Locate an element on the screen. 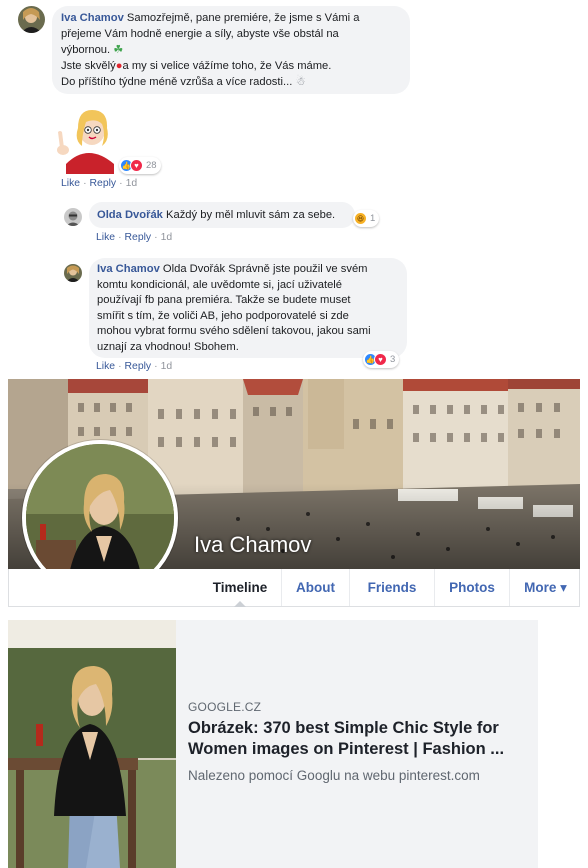 The height and width of the screenshot is (868, 588). profile-name: Iva Chamov is located at coordinates (252, 545).